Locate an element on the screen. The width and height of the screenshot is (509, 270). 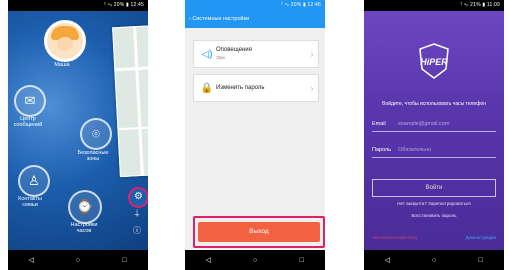
watch-icon: ⌚ is located at coordinates (85, 206).